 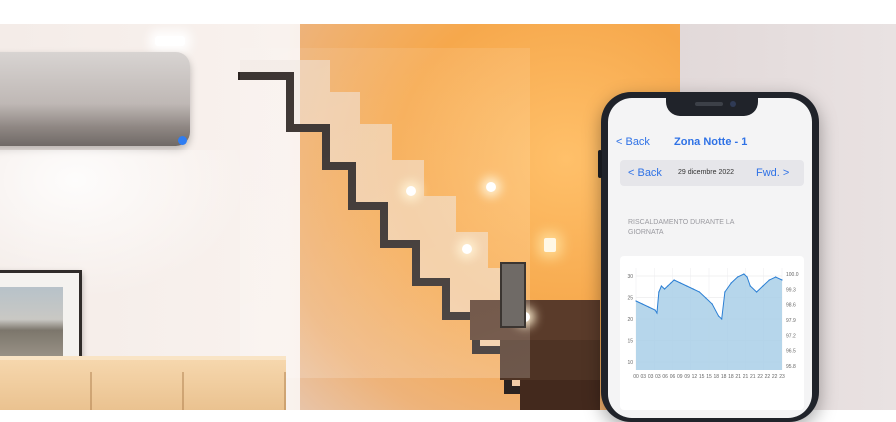 What do you see at coordinates (791, 290) in the screenshot?
I see `y-right-tick-label: 99.3` at bounding box center [791, 290].